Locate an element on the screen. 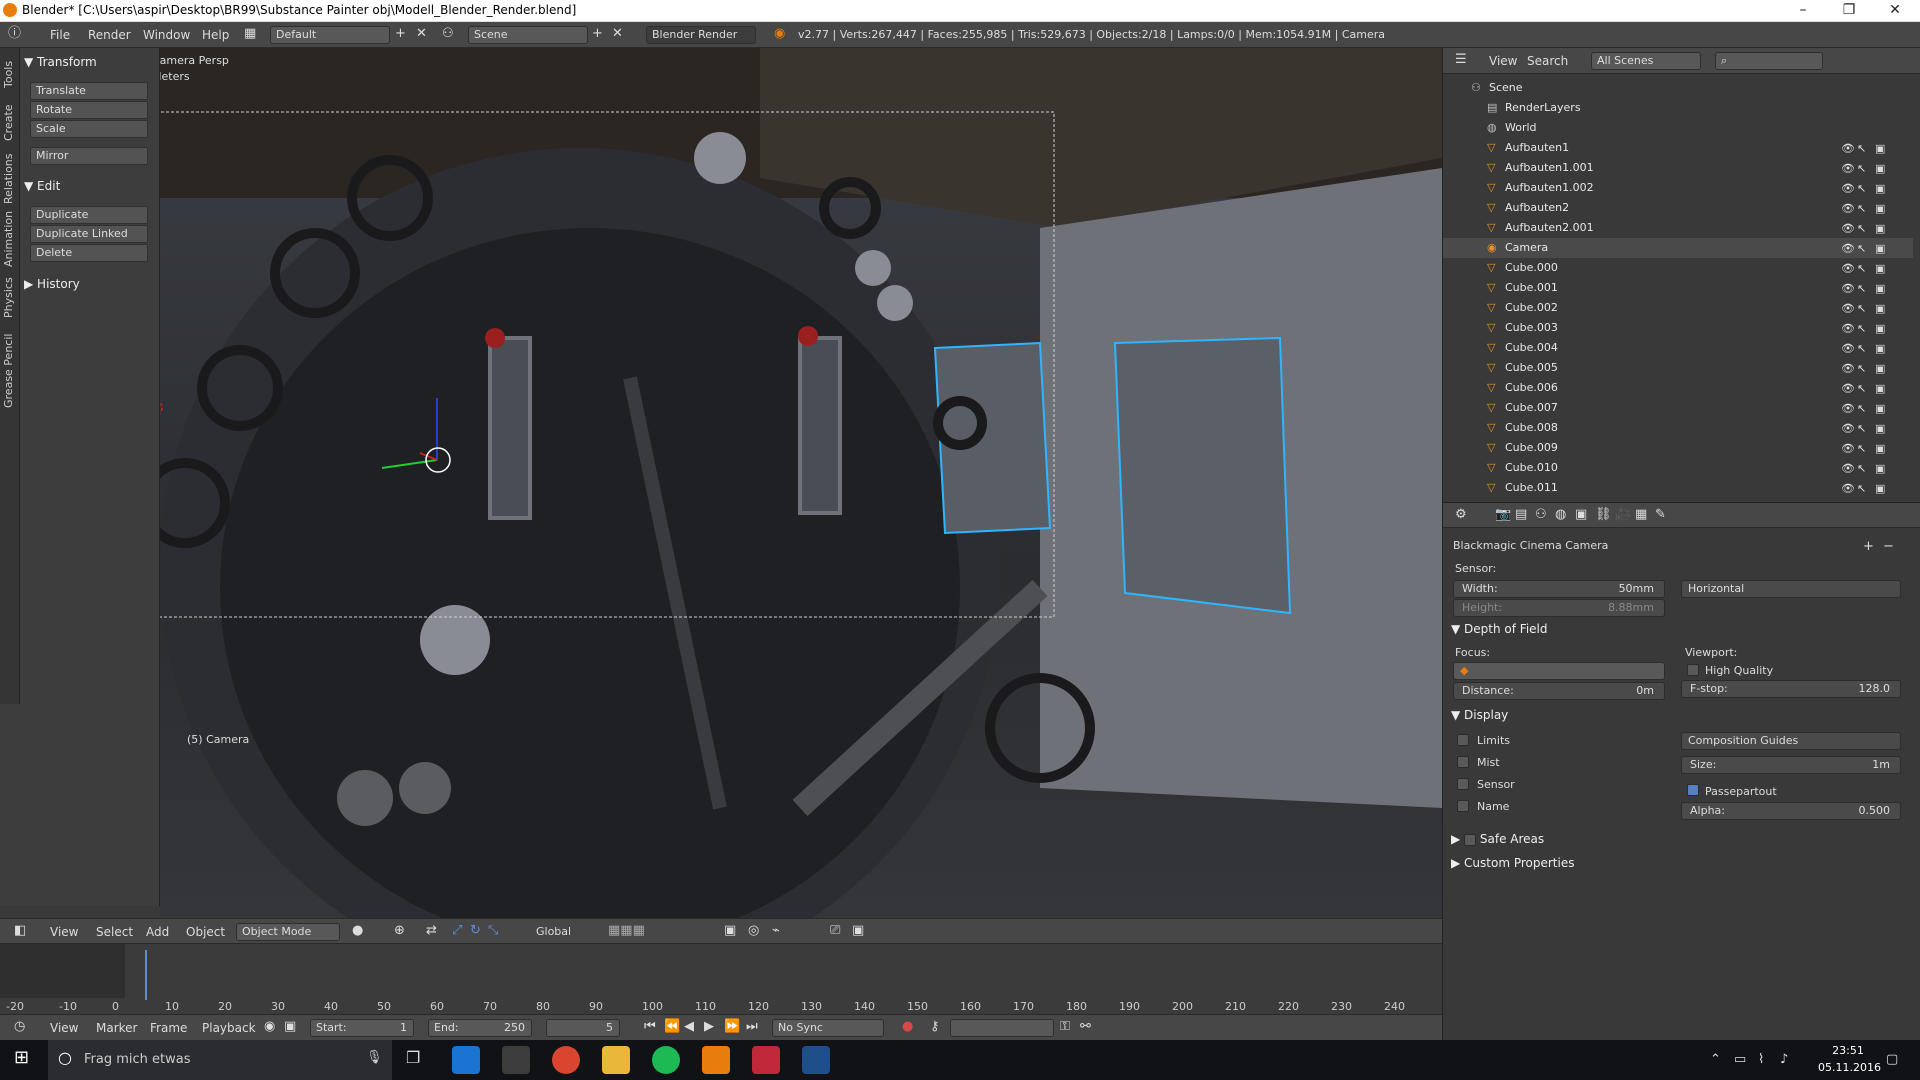 Image resolution: width=1920 pixels, height=1080 pixels. timeline-menu-marker: Marker is located at coordinates (116, 1028).